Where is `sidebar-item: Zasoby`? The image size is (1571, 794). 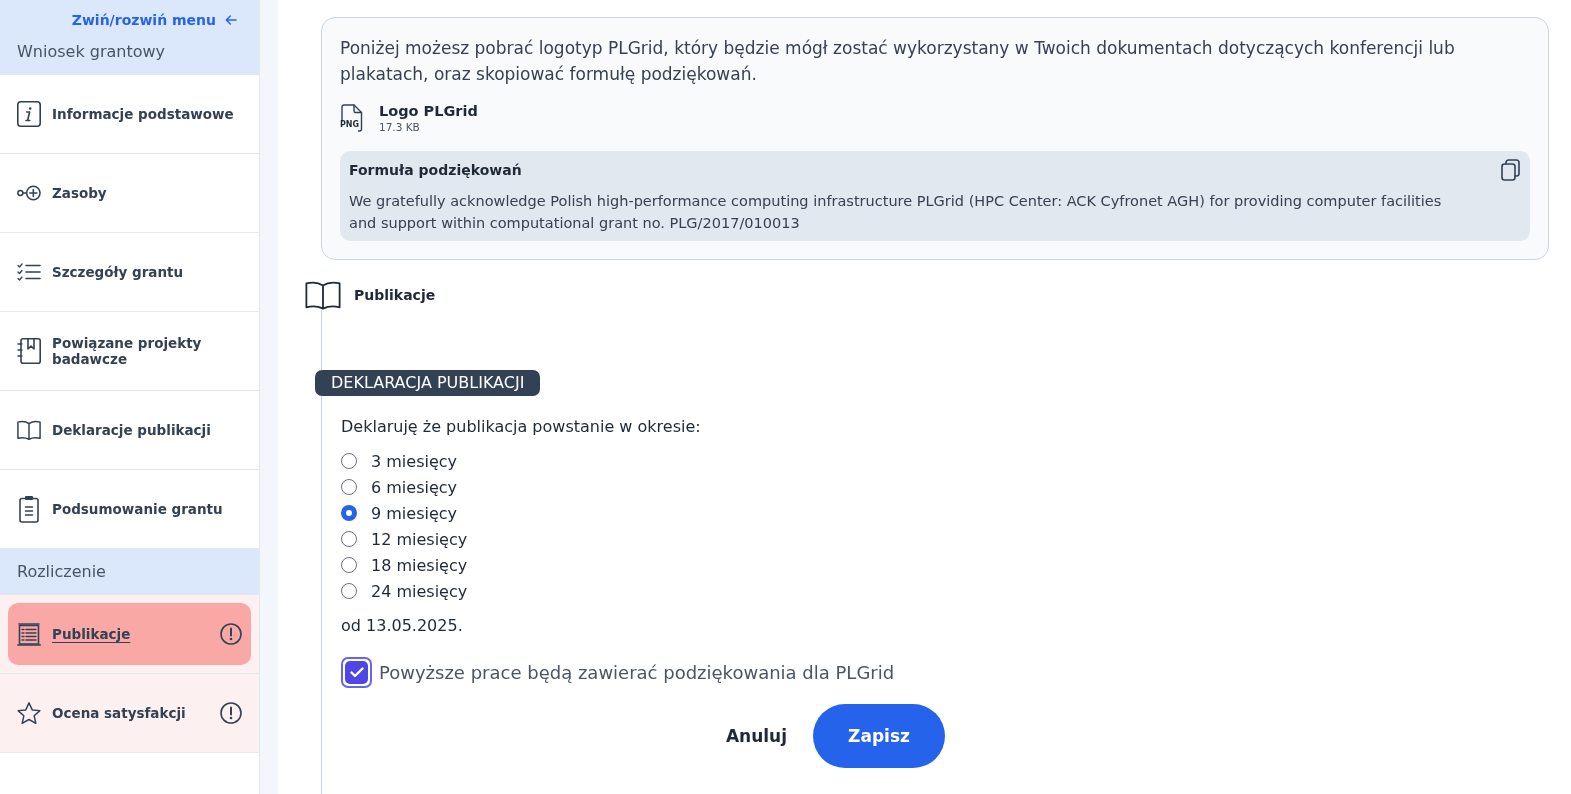
sidebar-item: Zasoby is located at coordinates (129, 193).